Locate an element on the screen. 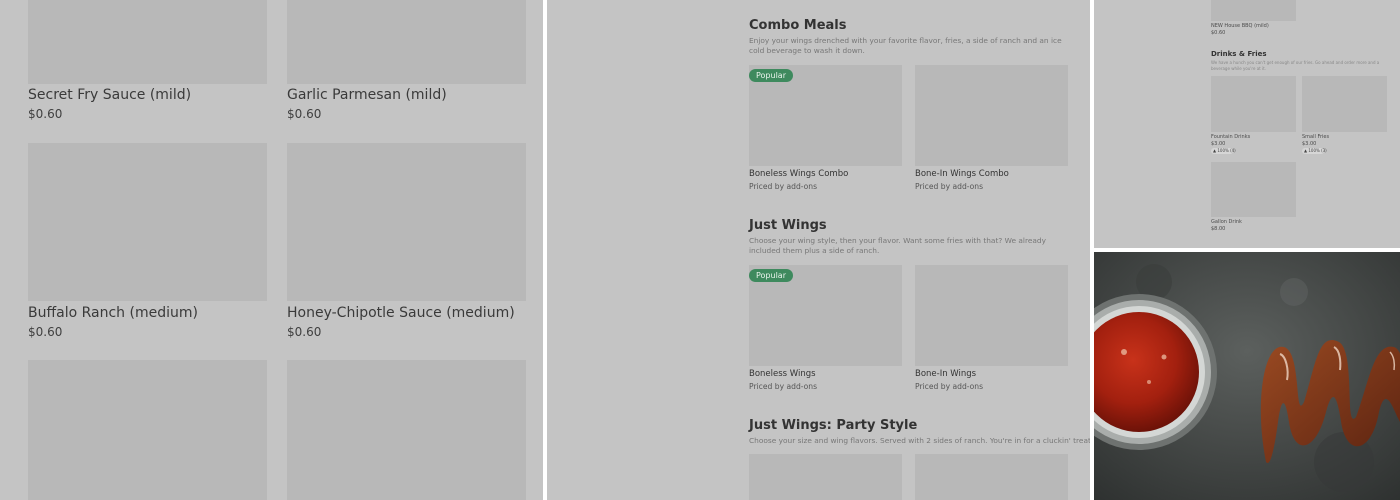 The width and height of the screenshot is (1400, 500). item-title: Boneless Wings is located at coordinates (782, 374).